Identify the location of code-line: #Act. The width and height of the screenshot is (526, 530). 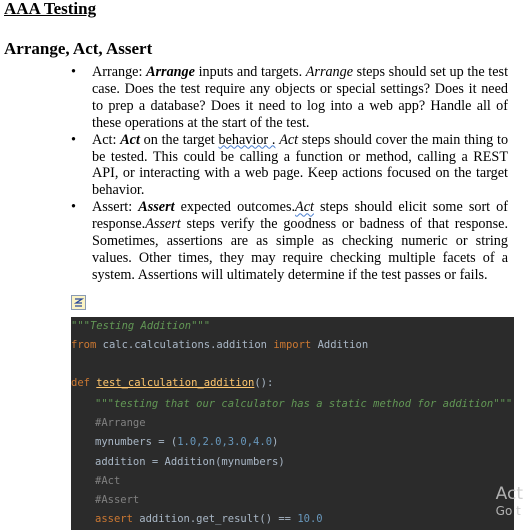
(108, 481).